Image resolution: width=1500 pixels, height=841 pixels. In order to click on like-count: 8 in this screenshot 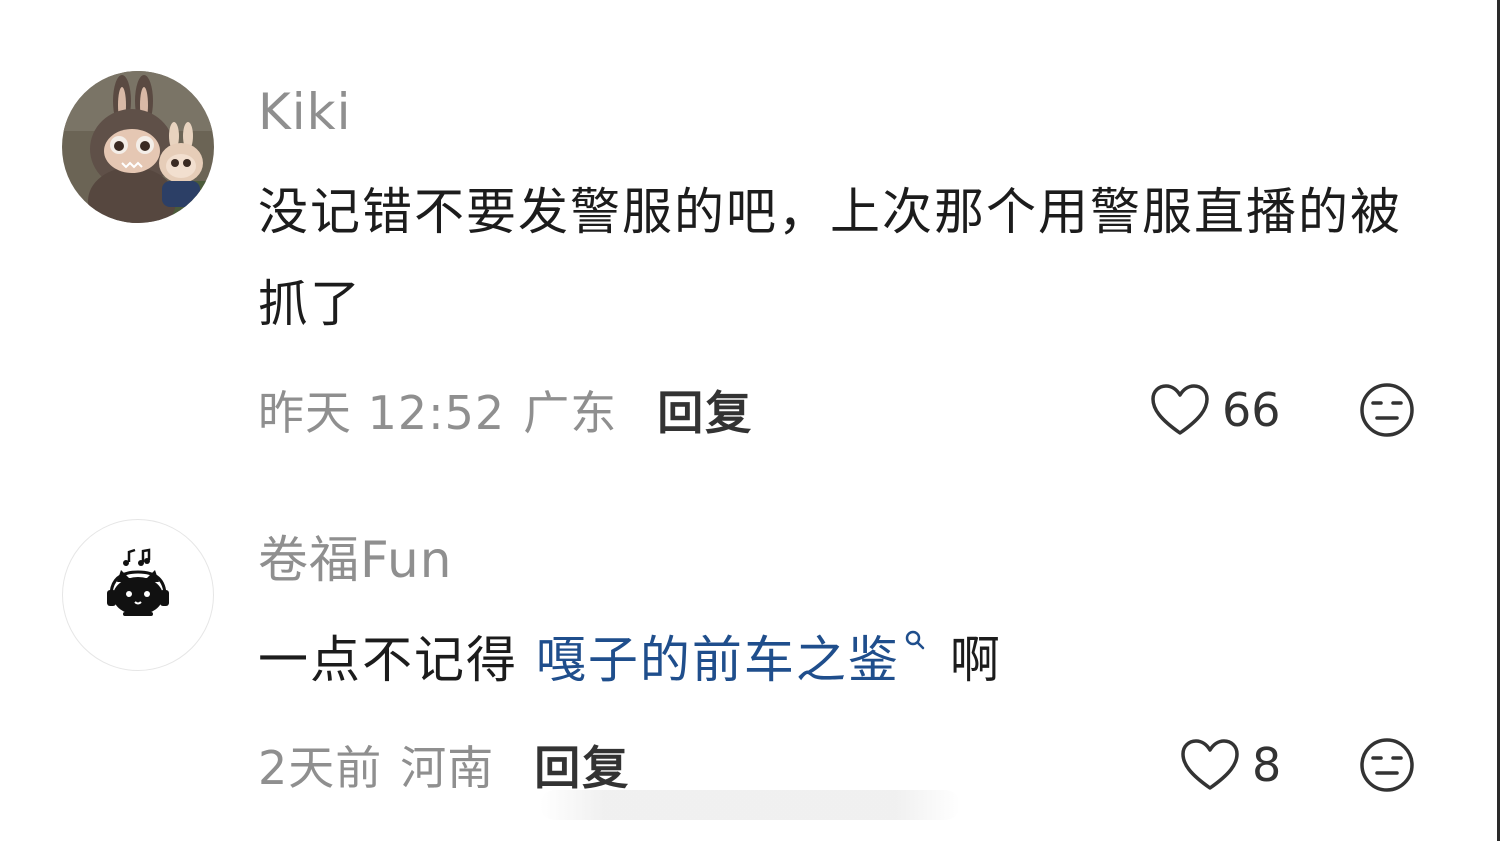, I will do `click(1267, 765)`.